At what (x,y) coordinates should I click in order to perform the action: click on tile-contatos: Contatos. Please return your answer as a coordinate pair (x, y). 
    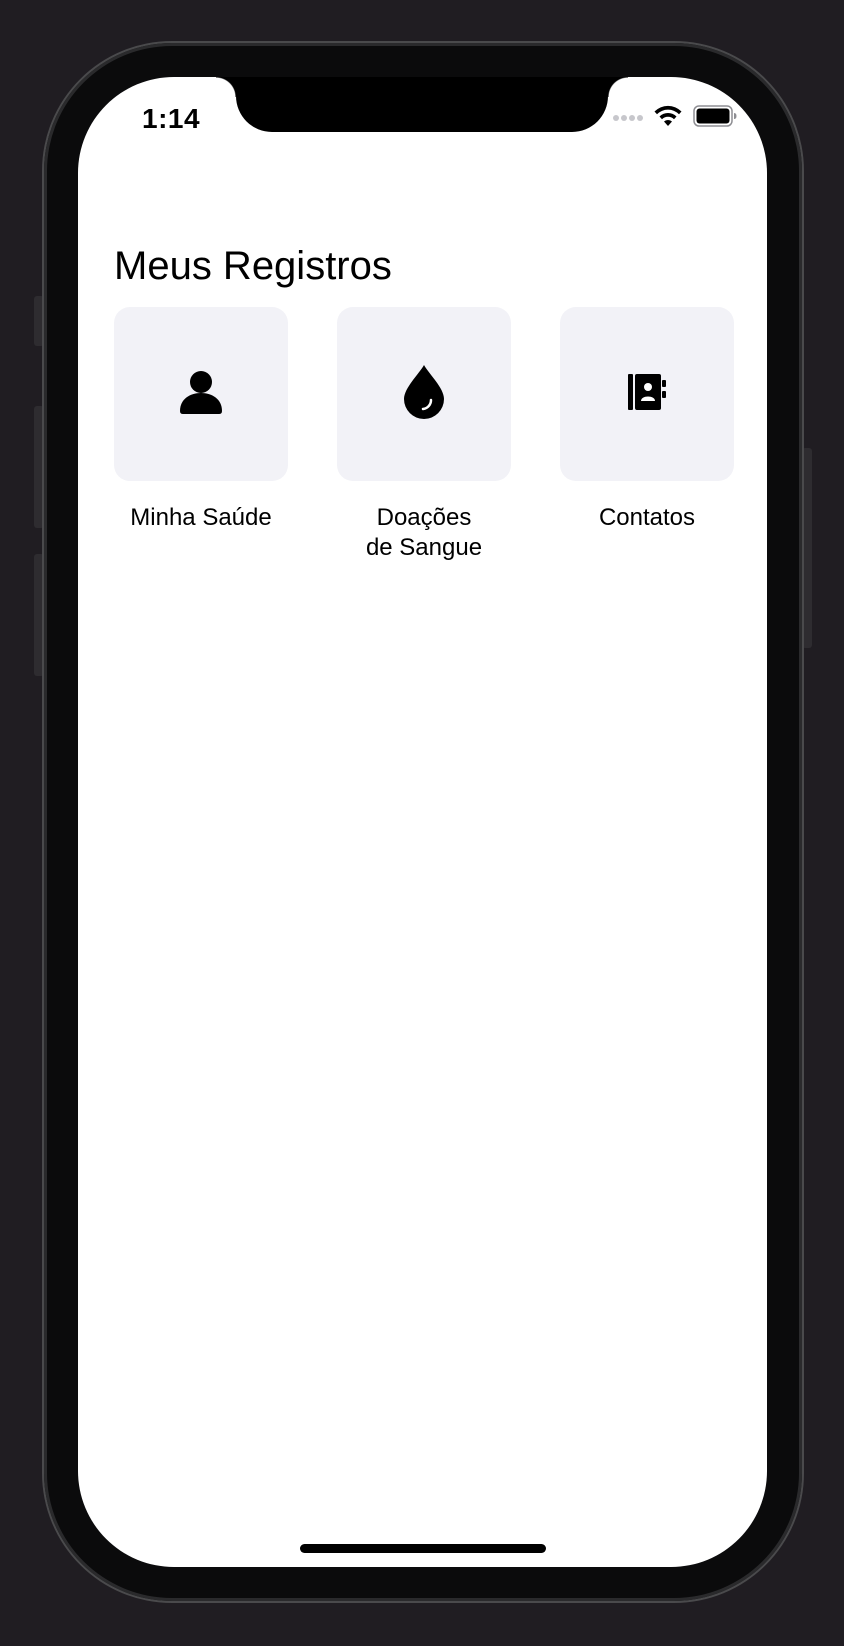
    Looking at the image, I should click on (647, 435).